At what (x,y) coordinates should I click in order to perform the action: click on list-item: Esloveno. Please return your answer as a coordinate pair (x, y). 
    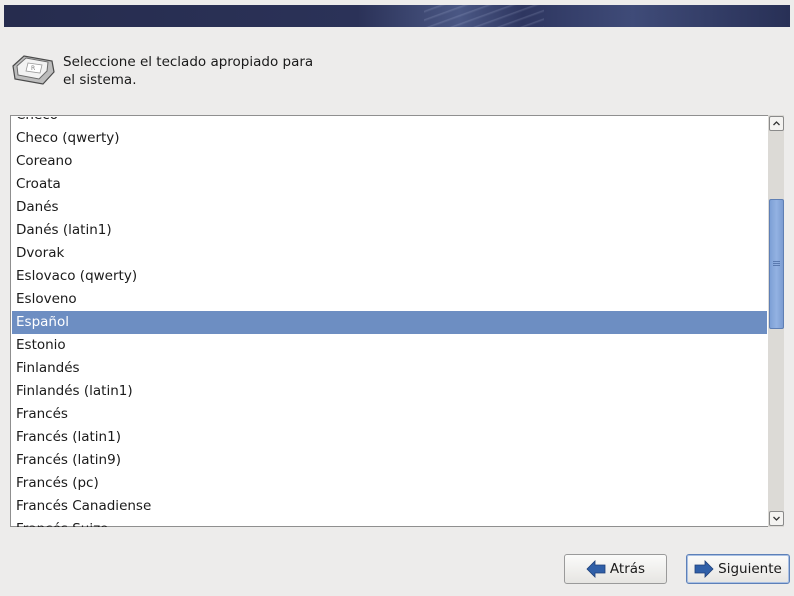
    Looking at the image, I should click on (389, 299).